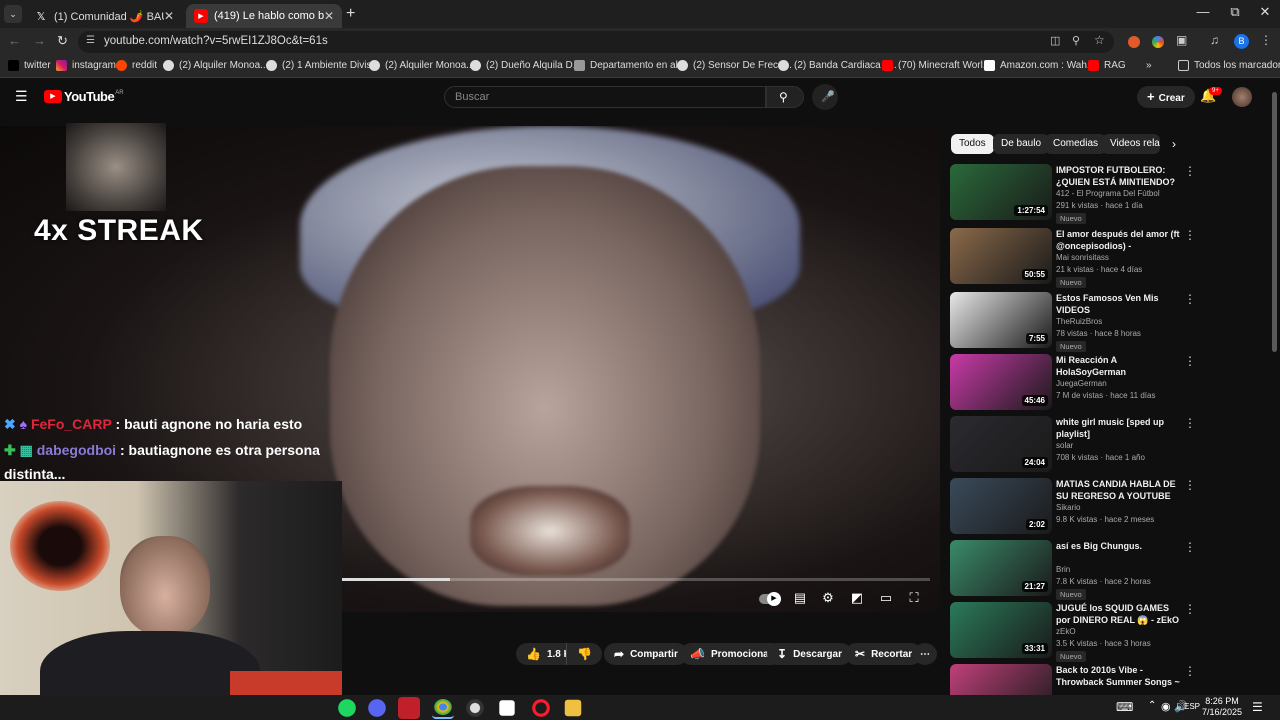 The width and height of the screenshot is (1280, 720). I want to click on video-thumbnail: 7:55, so click(1001, 320).